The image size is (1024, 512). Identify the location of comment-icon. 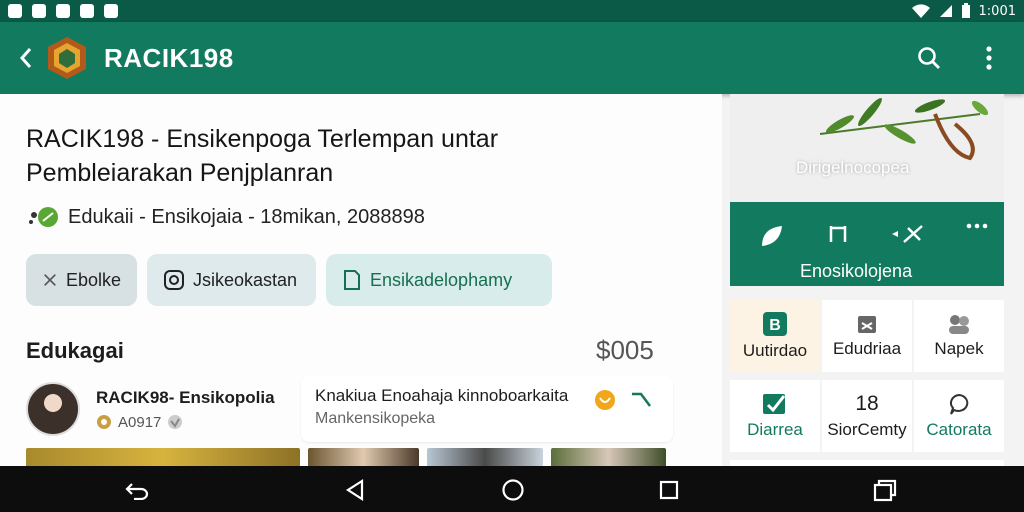
(959, 404).